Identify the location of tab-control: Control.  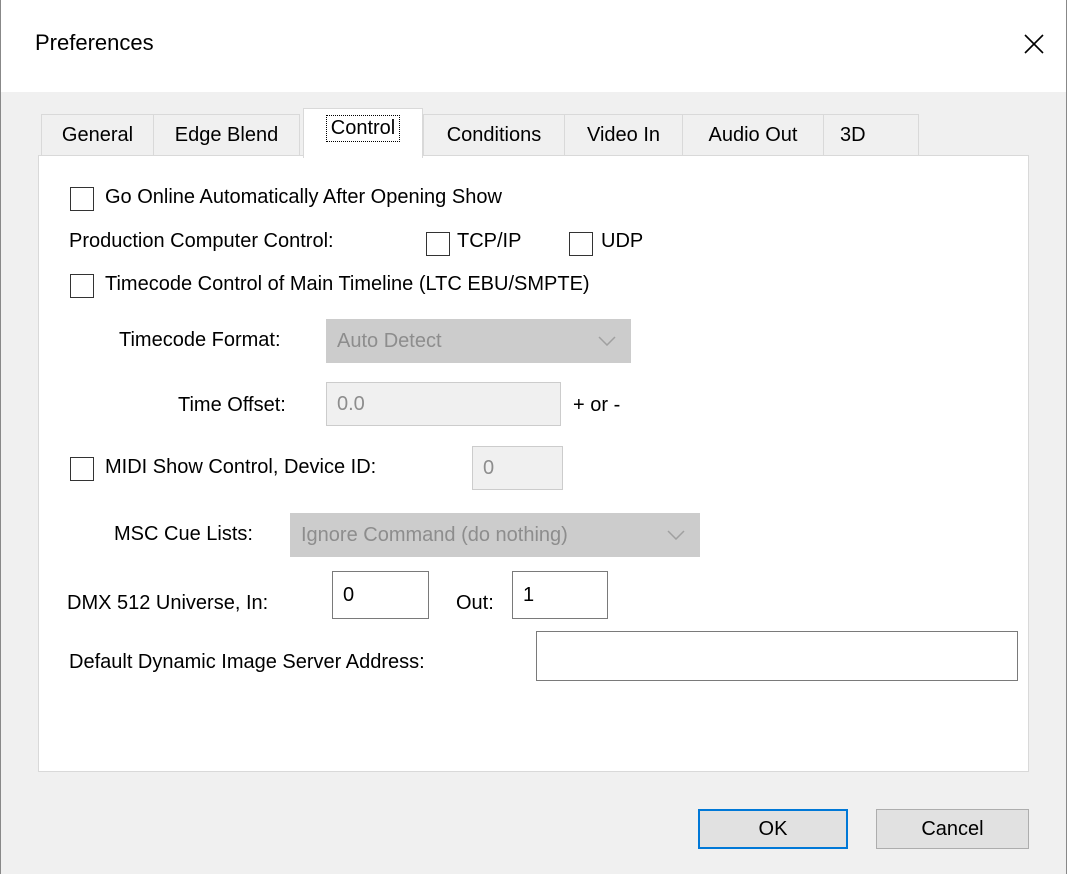
(363, 133).